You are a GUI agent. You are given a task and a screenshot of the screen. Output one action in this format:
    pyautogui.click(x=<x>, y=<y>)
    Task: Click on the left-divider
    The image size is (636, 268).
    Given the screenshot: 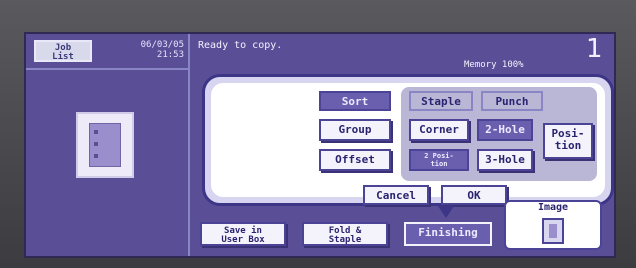 What is the action you would take?
    pyautogui.click(x=108, y=69)
    